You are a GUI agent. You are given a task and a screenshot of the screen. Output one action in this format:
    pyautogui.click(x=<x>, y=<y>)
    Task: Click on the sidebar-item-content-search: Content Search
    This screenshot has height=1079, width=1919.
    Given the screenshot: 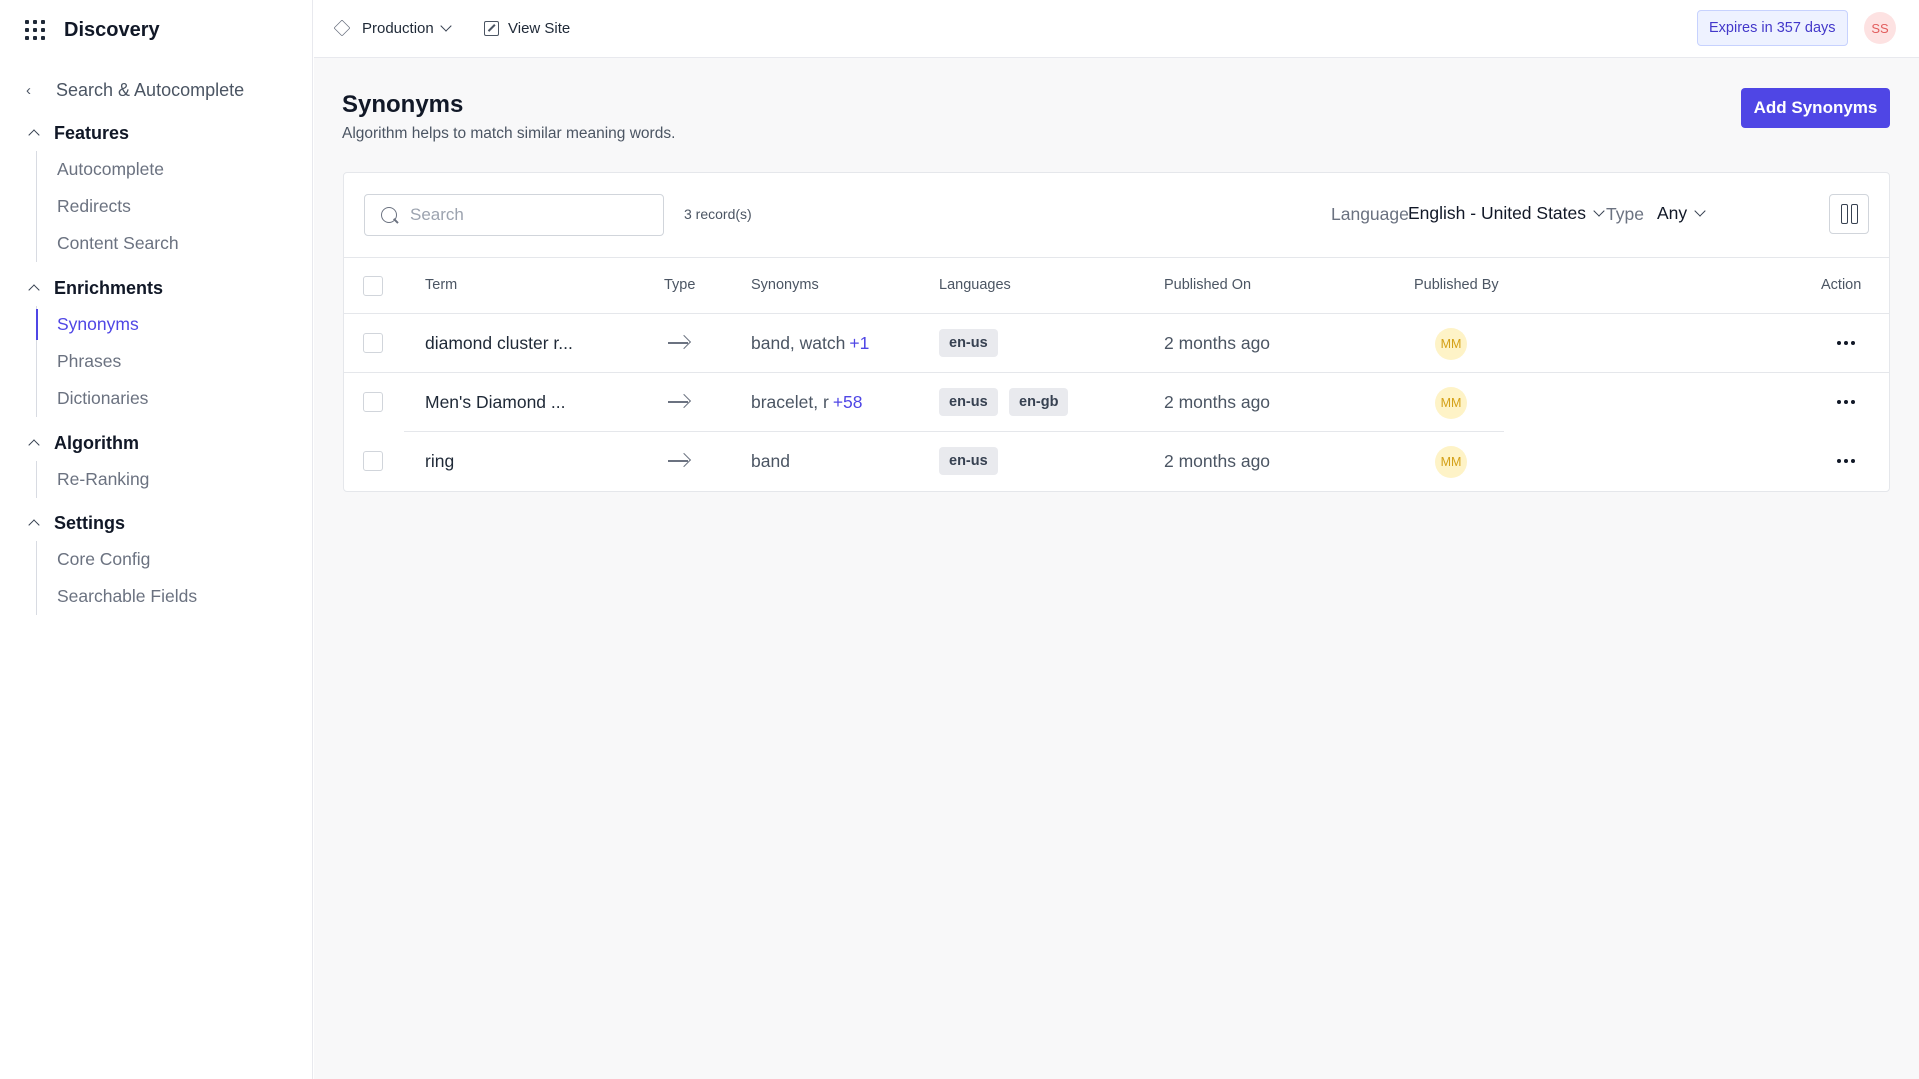 What is the action you would take?
    pyautogui.click(x=108, y=243)
    